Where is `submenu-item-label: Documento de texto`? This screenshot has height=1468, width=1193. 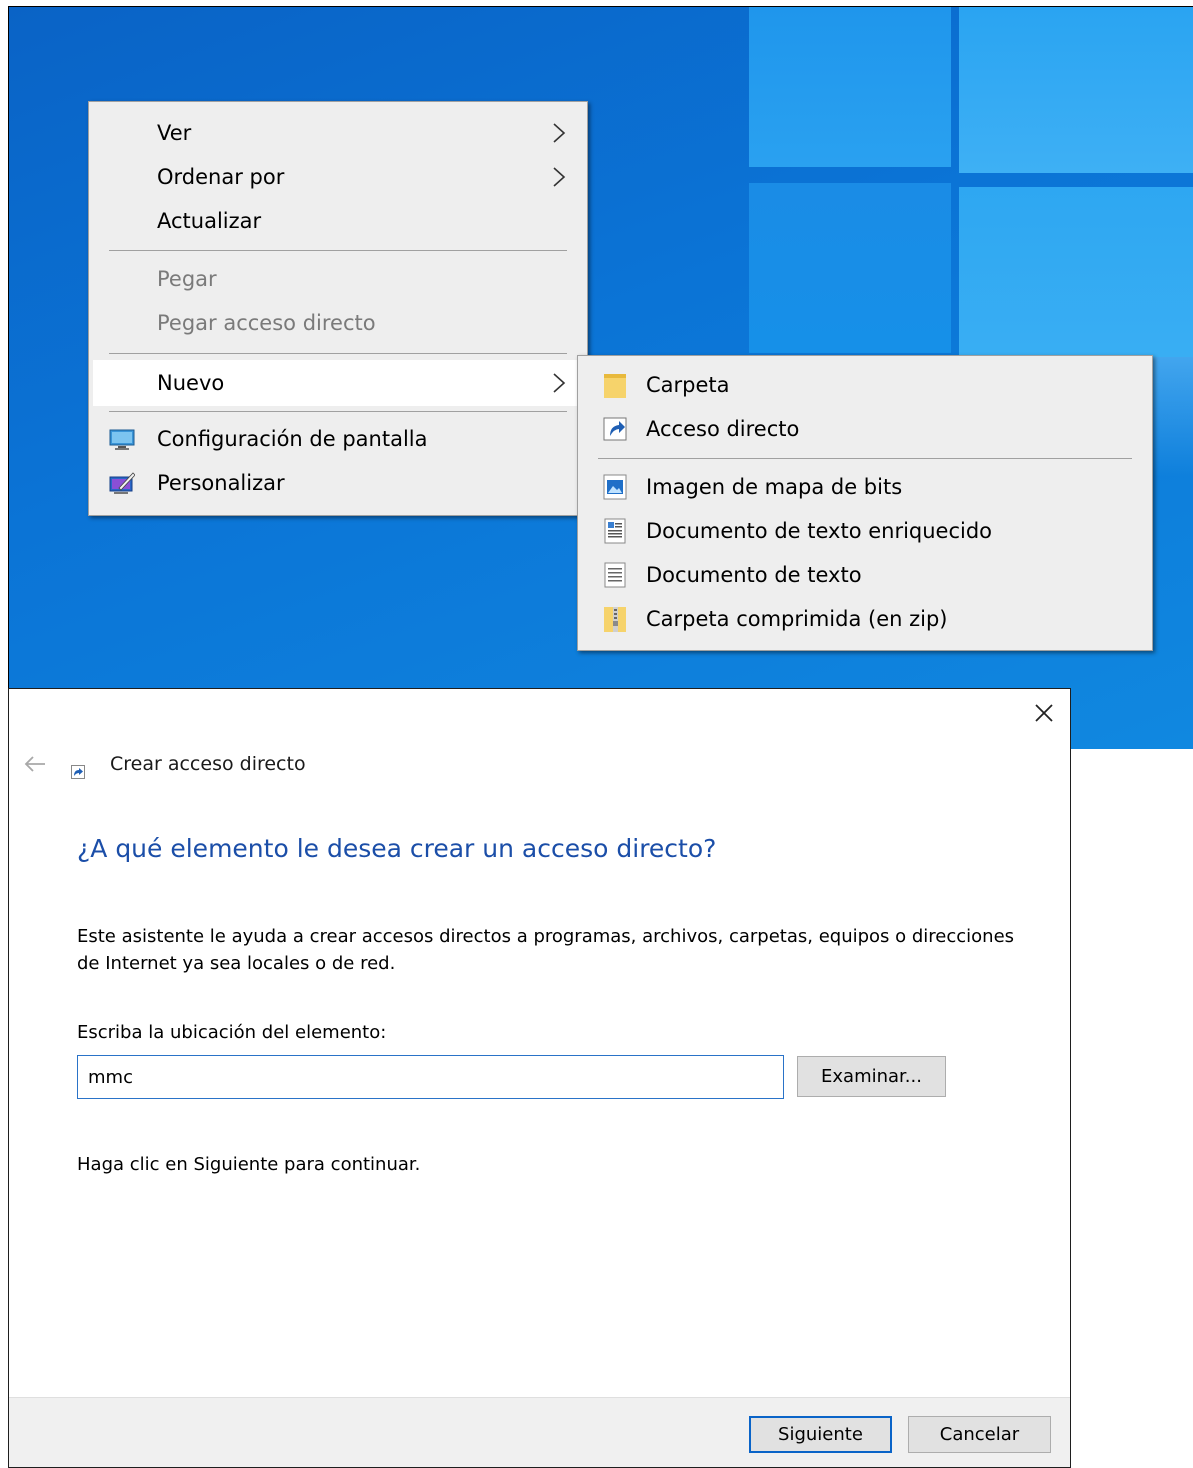 submenu-item-label: Documento de texto is located at coordinates (754, 575).